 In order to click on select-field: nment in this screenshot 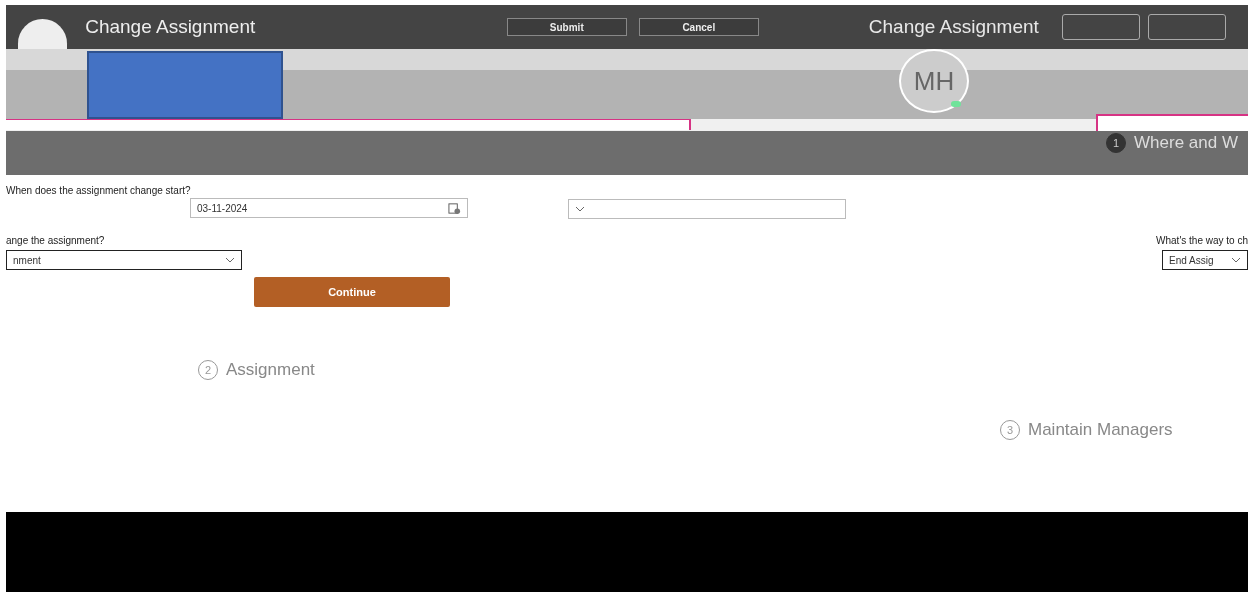, I will do `click(124, 260)`.